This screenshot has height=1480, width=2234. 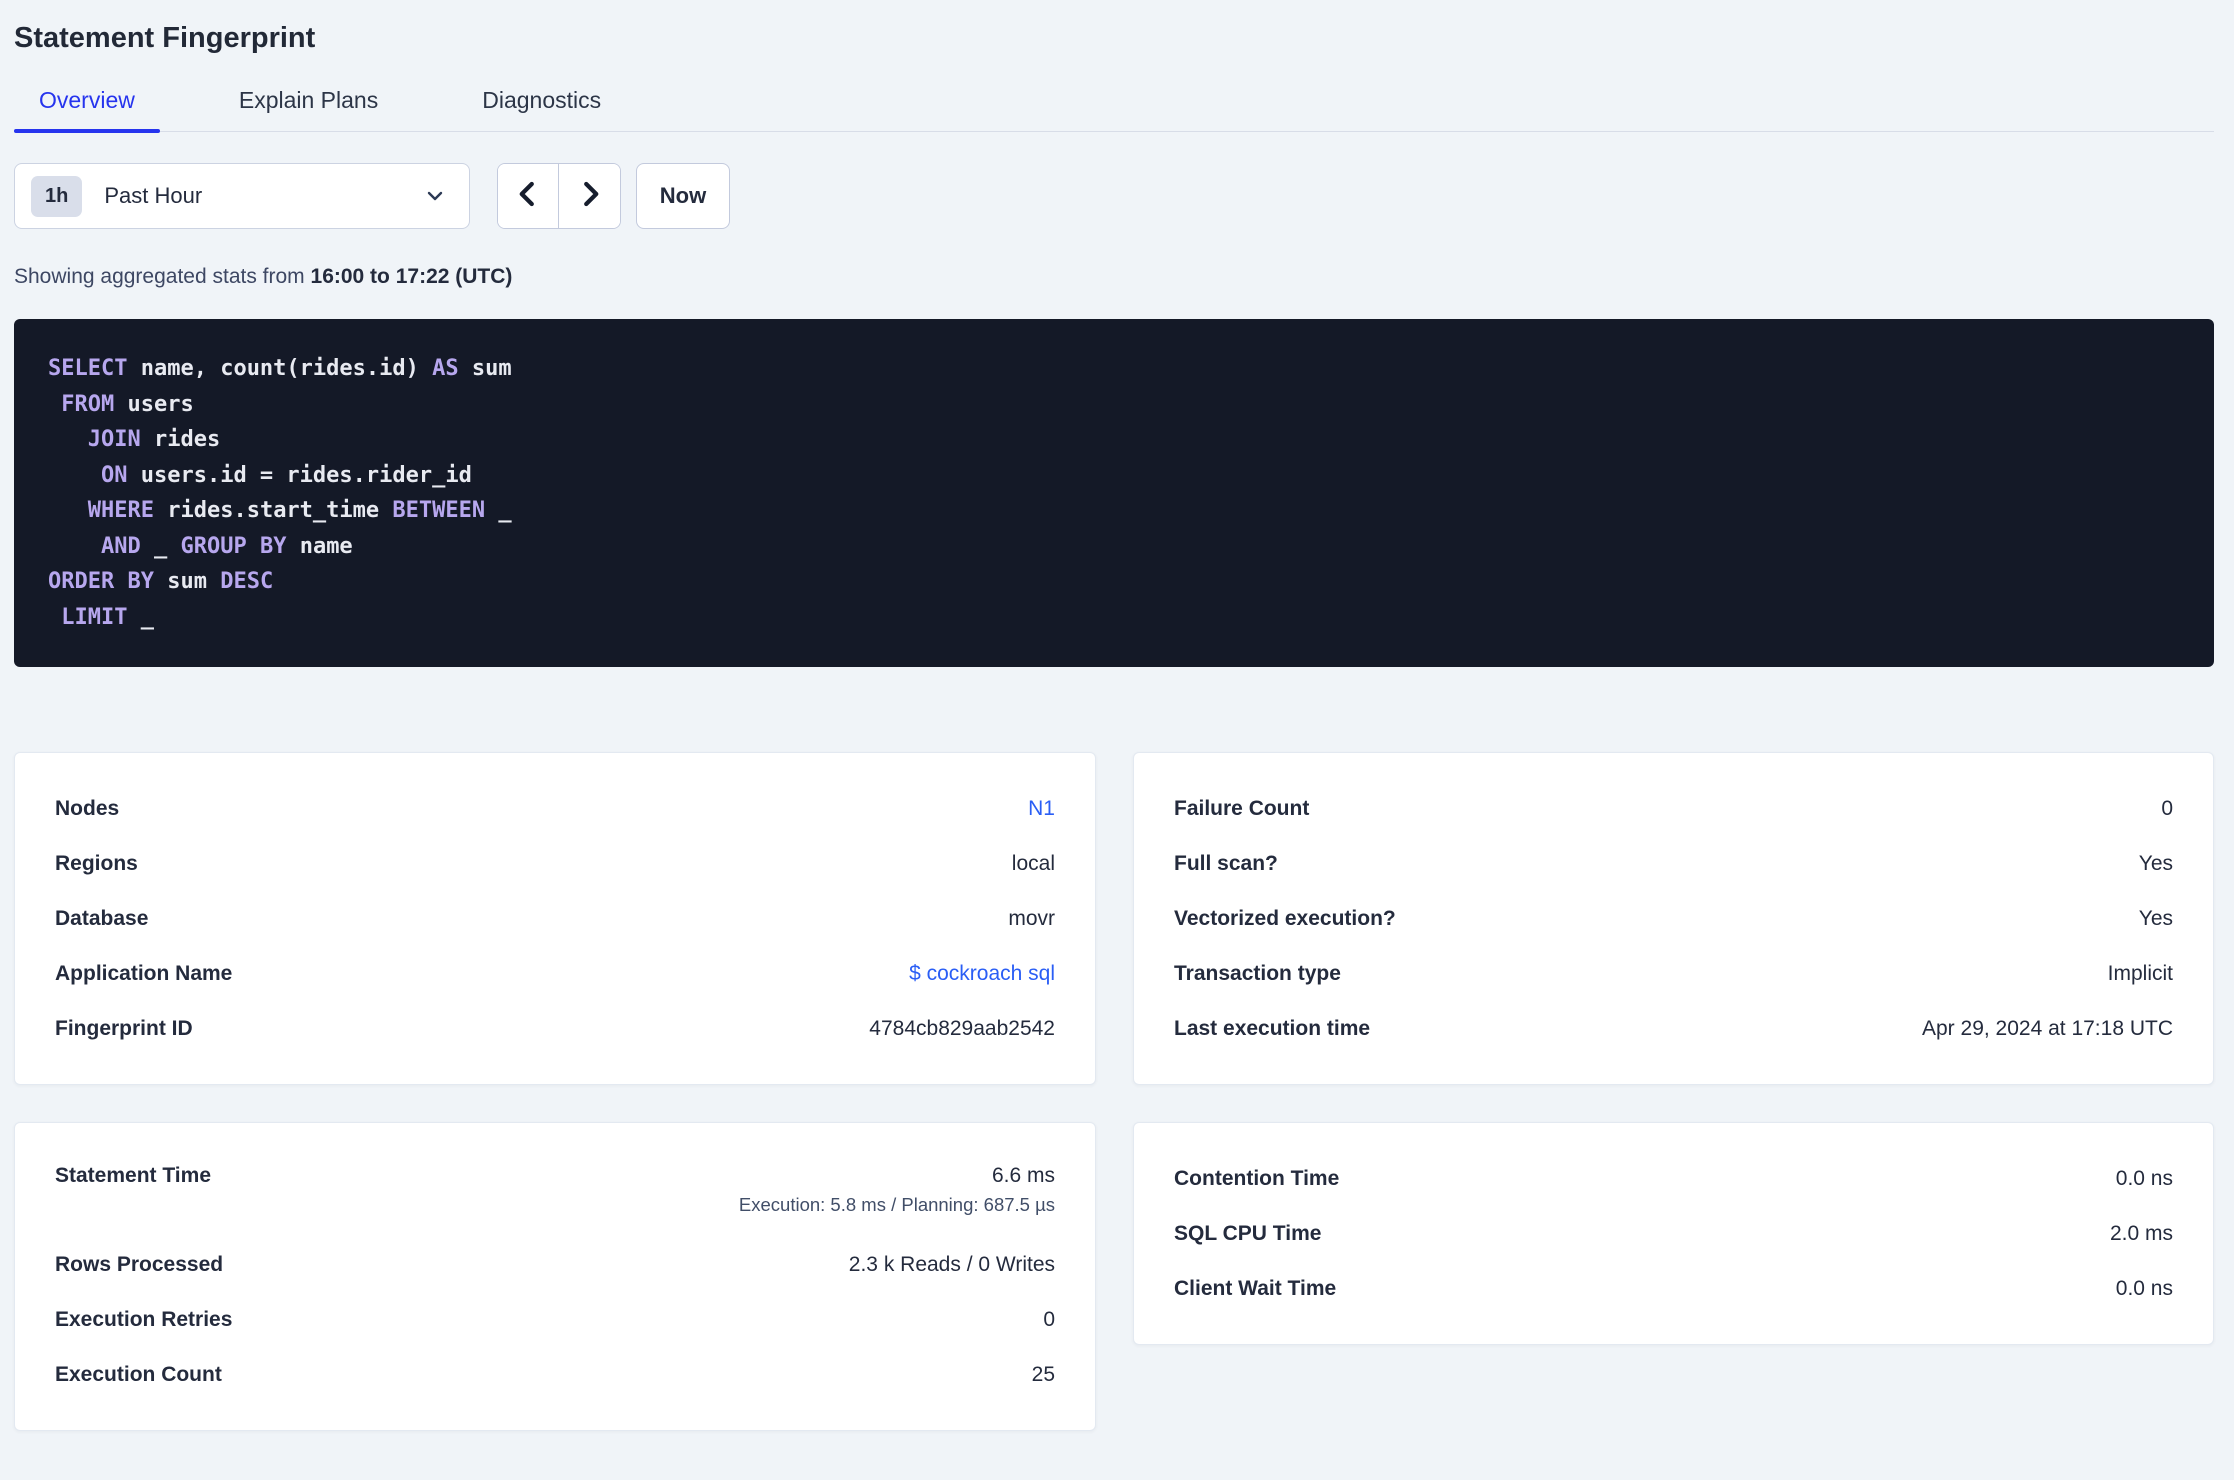 What do you see at coordinates (2155, 918) in the screenshot?
I see `vectorized-execution-value: Yes` at bounding box center [2155, 918].